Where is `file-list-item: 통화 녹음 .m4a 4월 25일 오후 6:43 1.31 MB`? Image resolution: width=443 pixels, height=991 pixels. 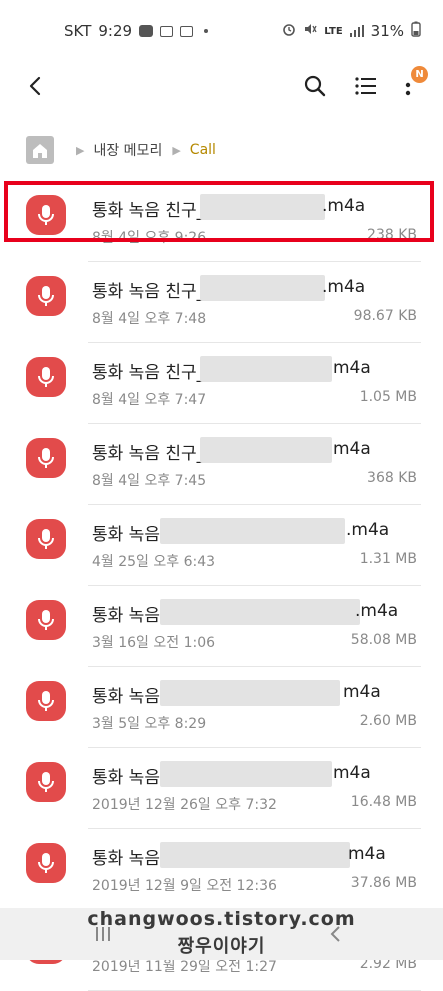
file-list-item: 통화 녹음 .m4a 4월 25일 오후 6:43 1.31 MB is located at coordinates (221, 545).